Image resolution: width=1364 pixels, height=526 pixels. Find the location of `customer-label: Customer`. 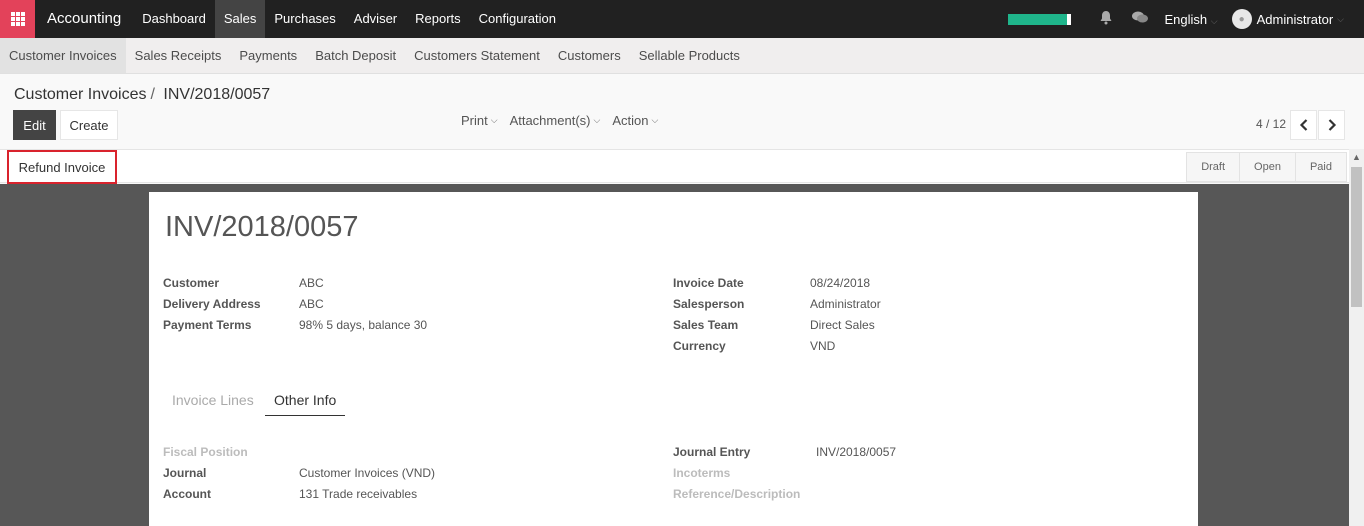

customer-label: Customer is located at coordinates (191, 283).